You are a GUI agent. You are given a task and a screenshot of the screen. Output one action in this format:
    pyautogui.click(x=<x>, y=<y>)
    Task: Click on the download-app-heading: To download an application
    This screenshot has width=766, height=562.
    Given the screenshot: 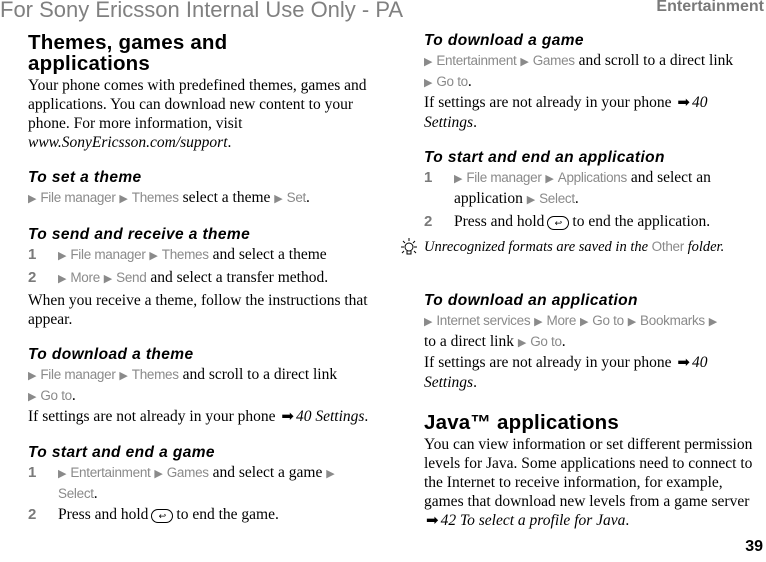 What is the action you would take?
    pyautogui.click(x=531, y=300)
    